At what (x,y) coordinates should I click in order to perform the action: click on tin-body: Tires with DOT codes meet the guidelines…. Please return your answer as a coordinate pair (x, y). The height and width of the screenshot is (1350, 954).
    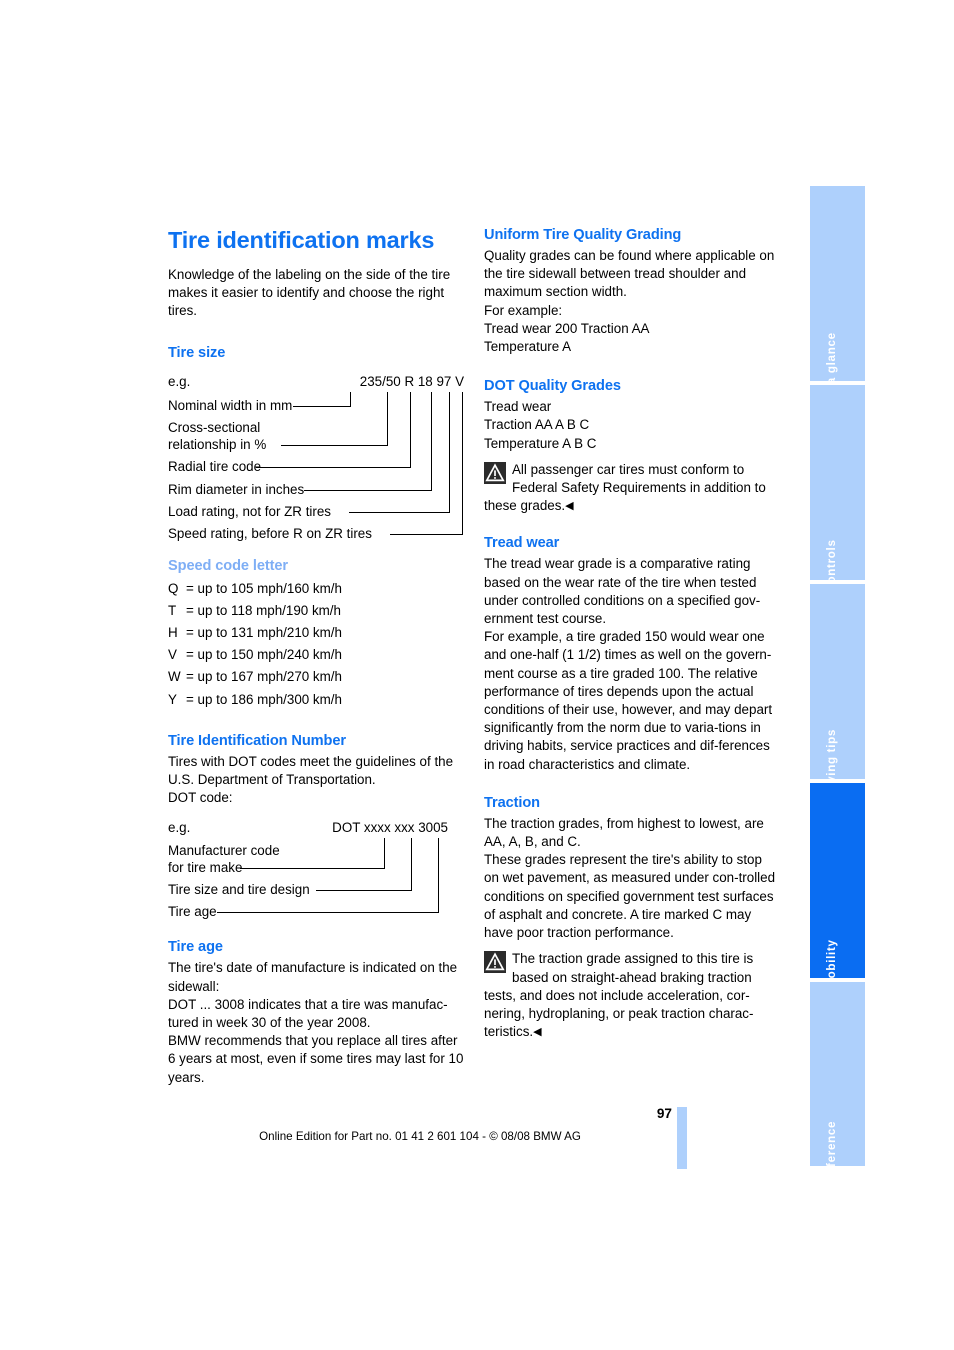
    Looking at the image, I should click on (311, 770).